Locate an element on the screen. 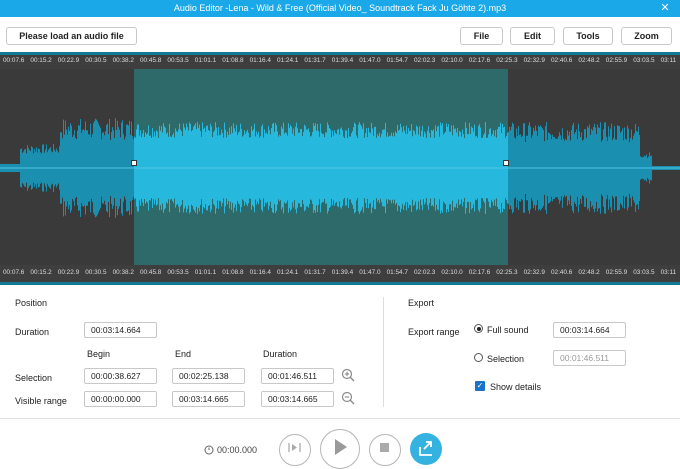  export-icon is located at coordinates (425, 448).